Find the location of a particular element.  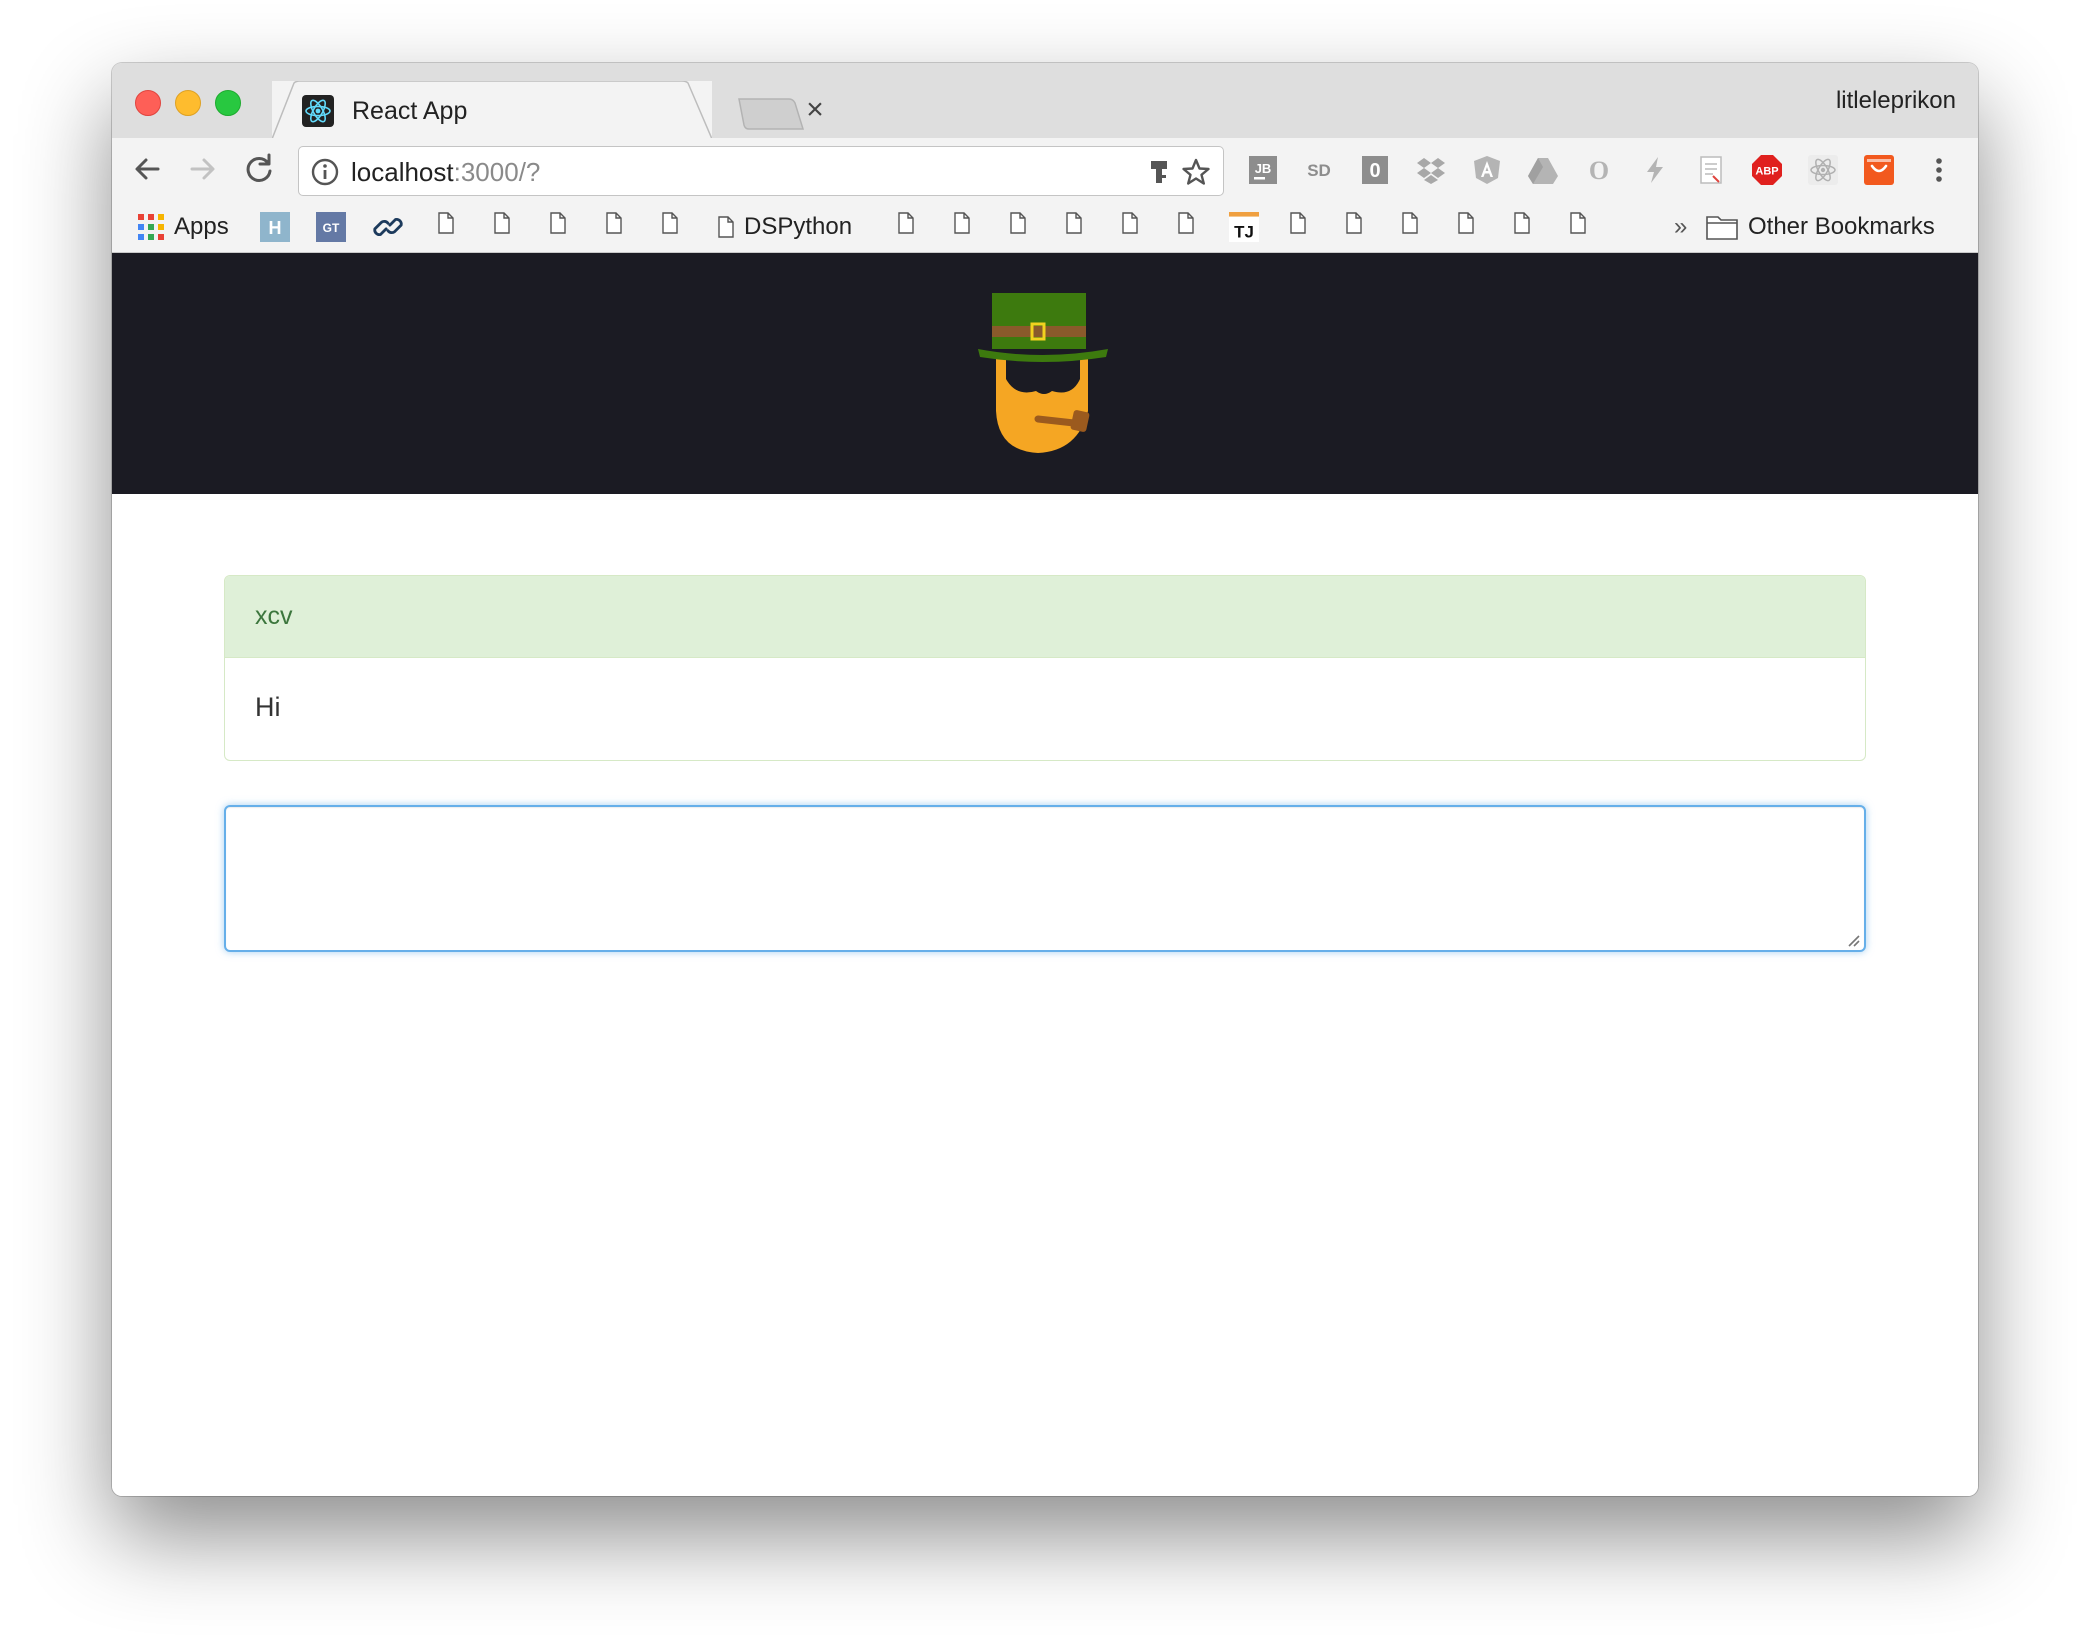

bookmark-link-icon is located at coordinates (388, 227).